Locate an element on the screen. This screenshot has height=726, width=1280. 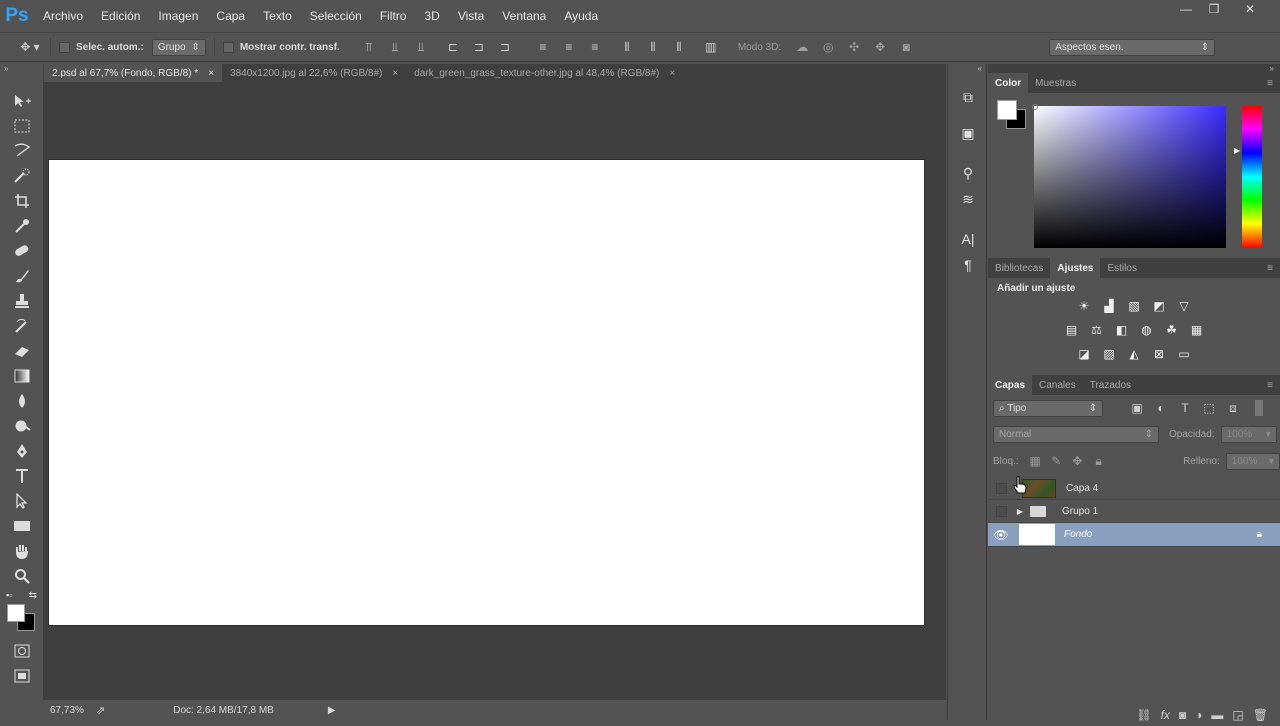
history-panel-icon: ⧉ is located at coordinates (968, 97).